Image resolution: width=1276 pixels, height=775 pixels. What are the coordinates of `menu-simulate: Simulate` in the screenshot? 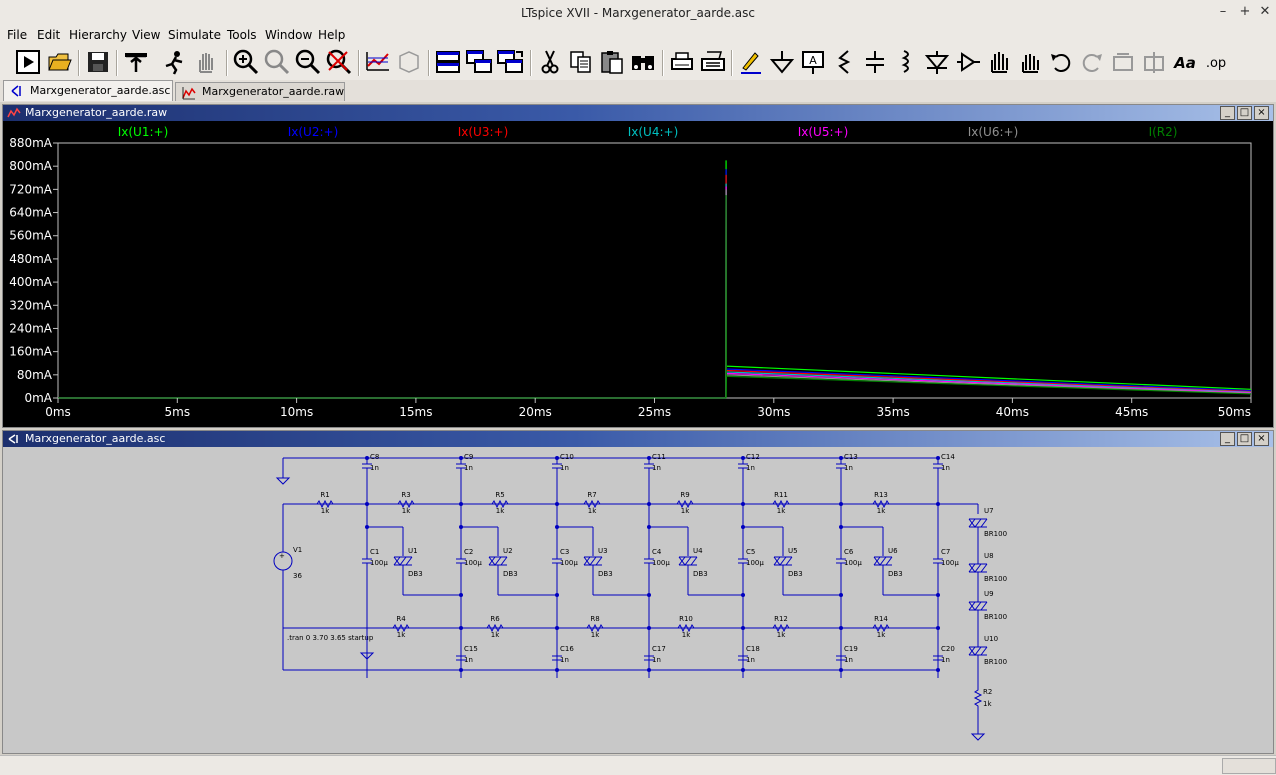 It's located at (194, 35).